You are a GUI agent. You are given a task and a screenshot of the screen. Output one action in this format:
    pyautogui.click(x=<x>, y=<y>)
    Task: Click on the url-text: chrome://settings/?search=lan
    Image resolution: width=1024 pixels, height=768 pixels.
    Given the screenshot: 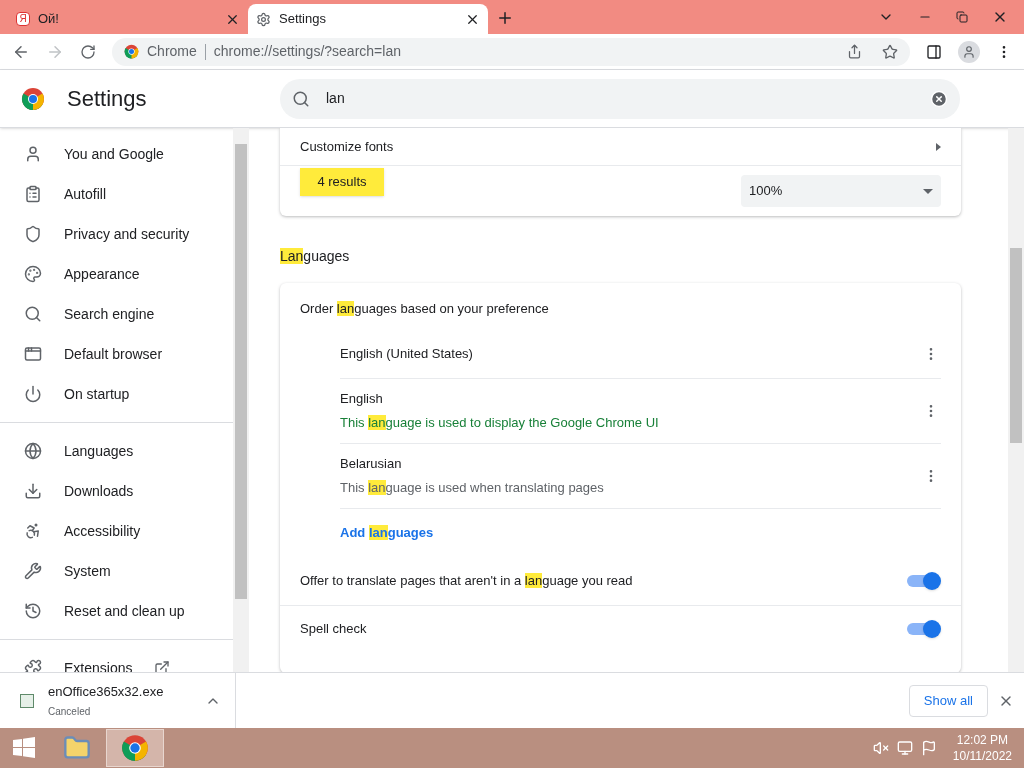 What is the action you would take?
    pyautogui.click(x=307, y=51)
    